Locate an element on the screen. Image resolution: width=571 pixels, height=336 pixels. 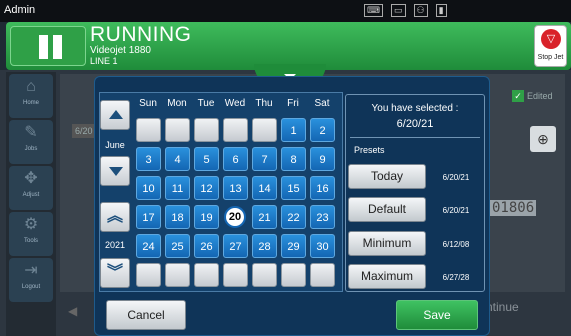
zoom-icon: ⊕ is located at coordinates (543, 139).